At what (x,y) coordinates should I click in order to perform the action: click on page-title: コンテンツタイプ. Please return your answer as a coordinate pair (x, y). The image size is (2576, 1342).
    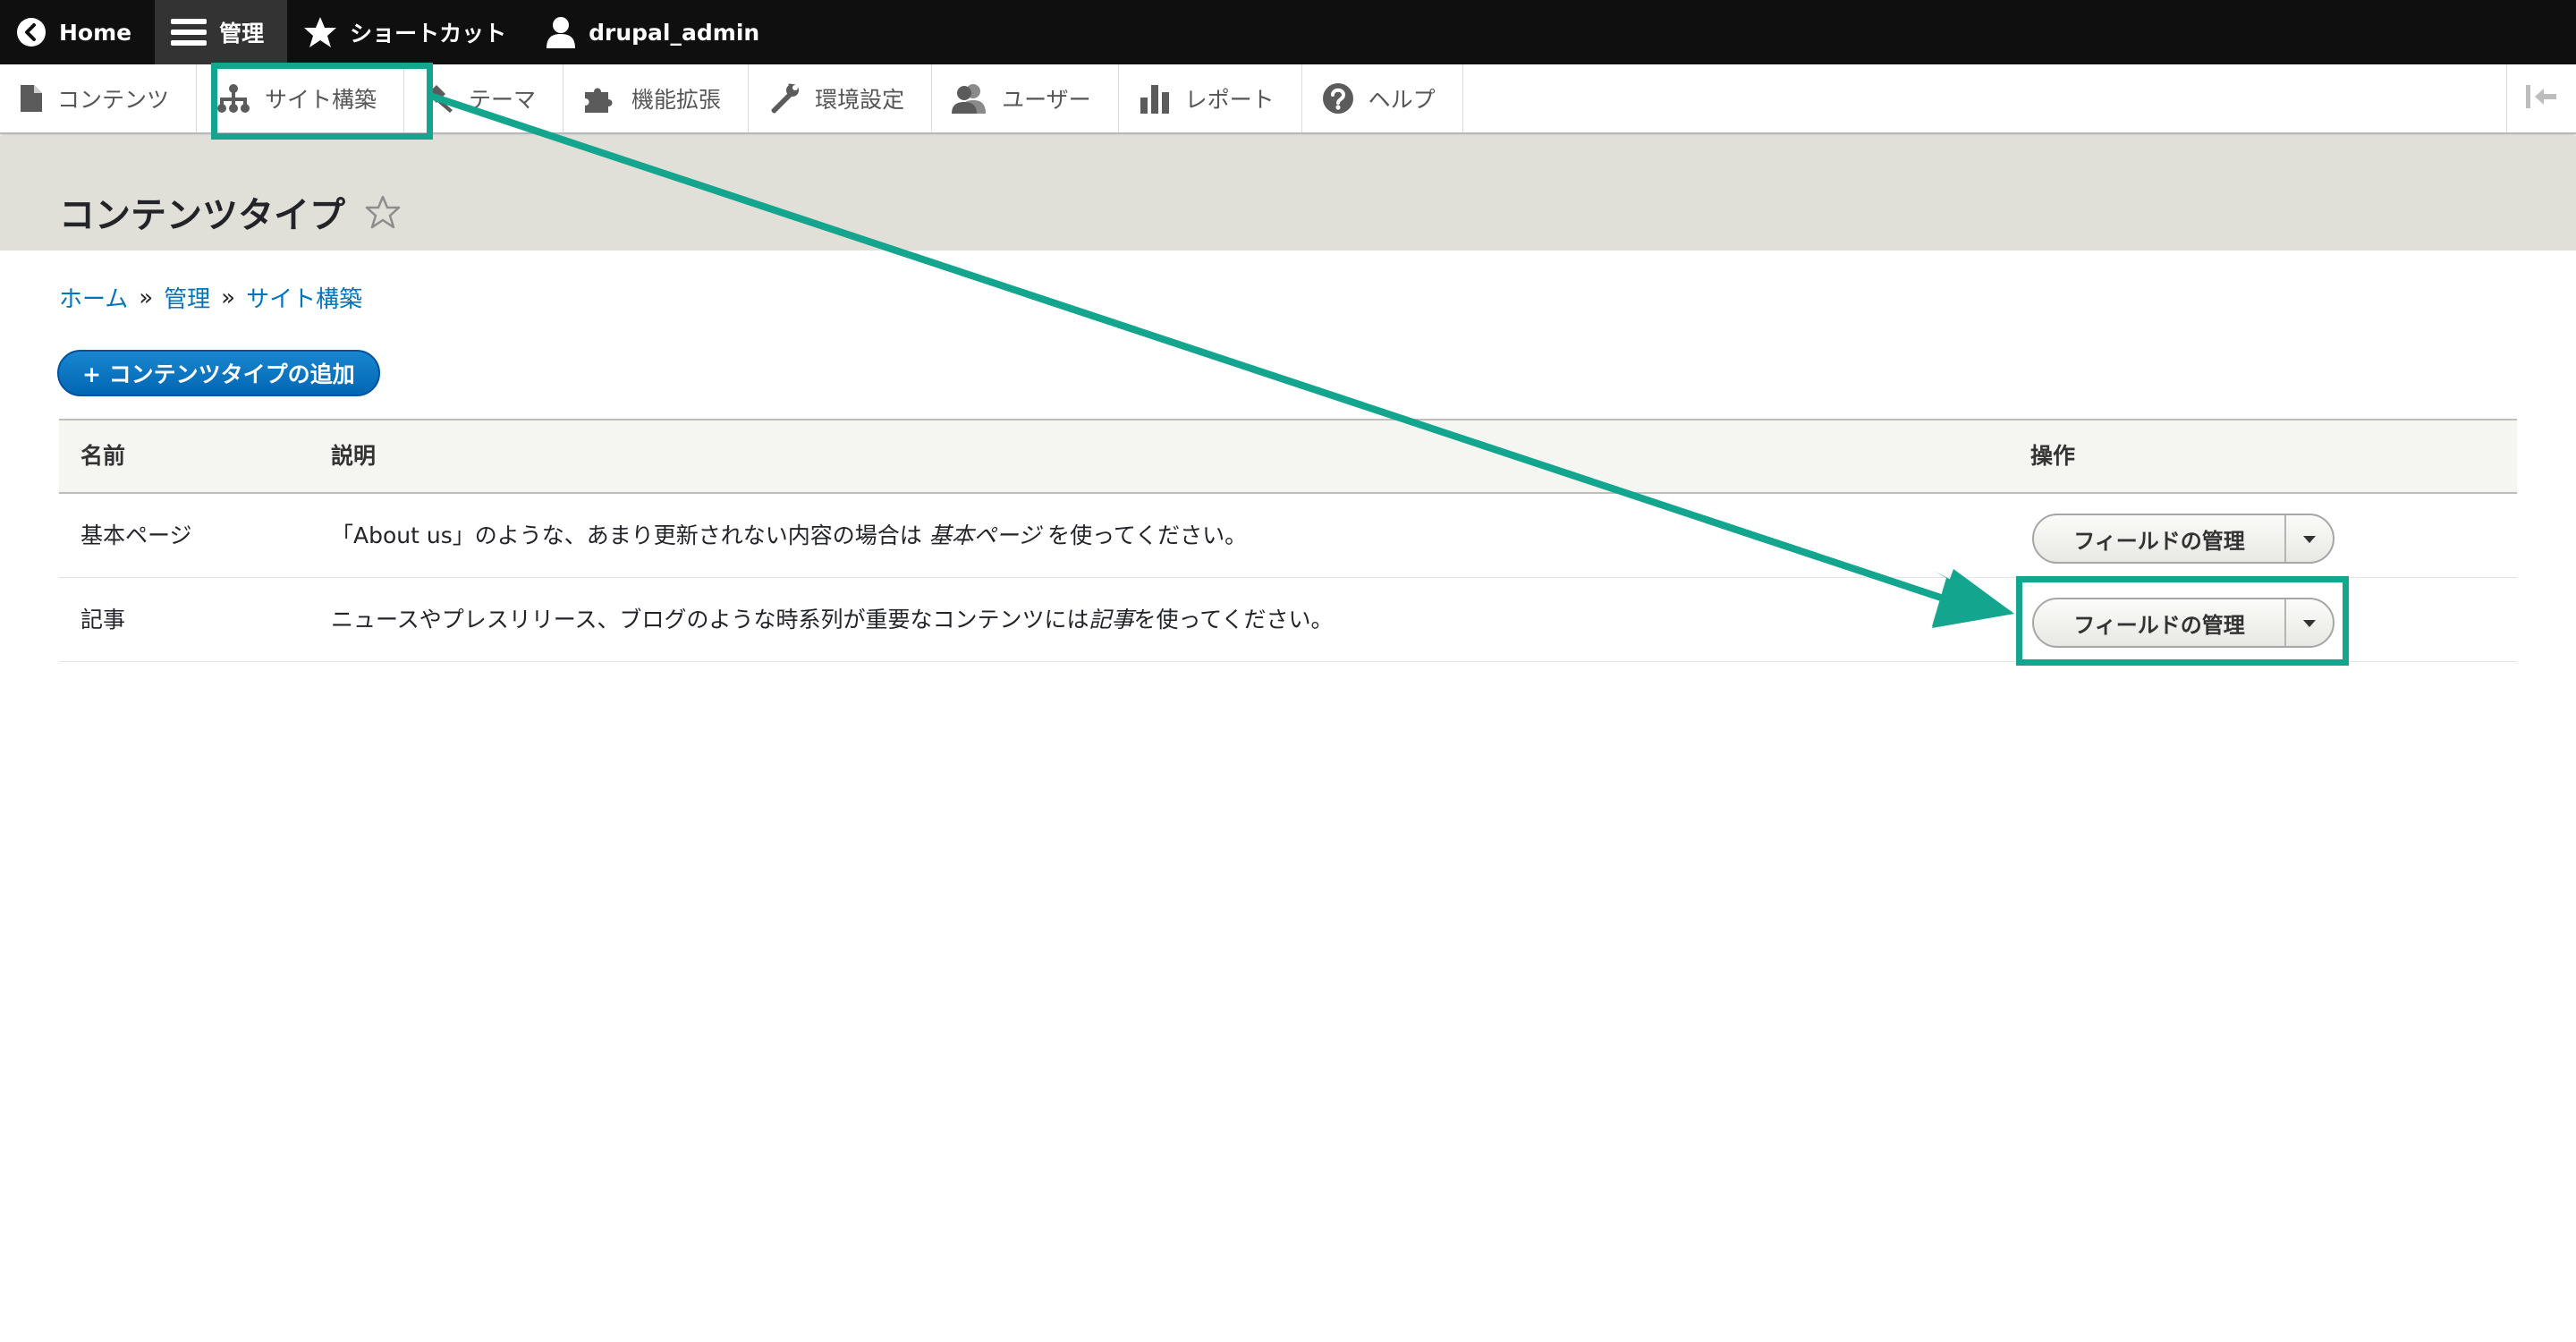
    Looking at the image, I should click on (202, 216).